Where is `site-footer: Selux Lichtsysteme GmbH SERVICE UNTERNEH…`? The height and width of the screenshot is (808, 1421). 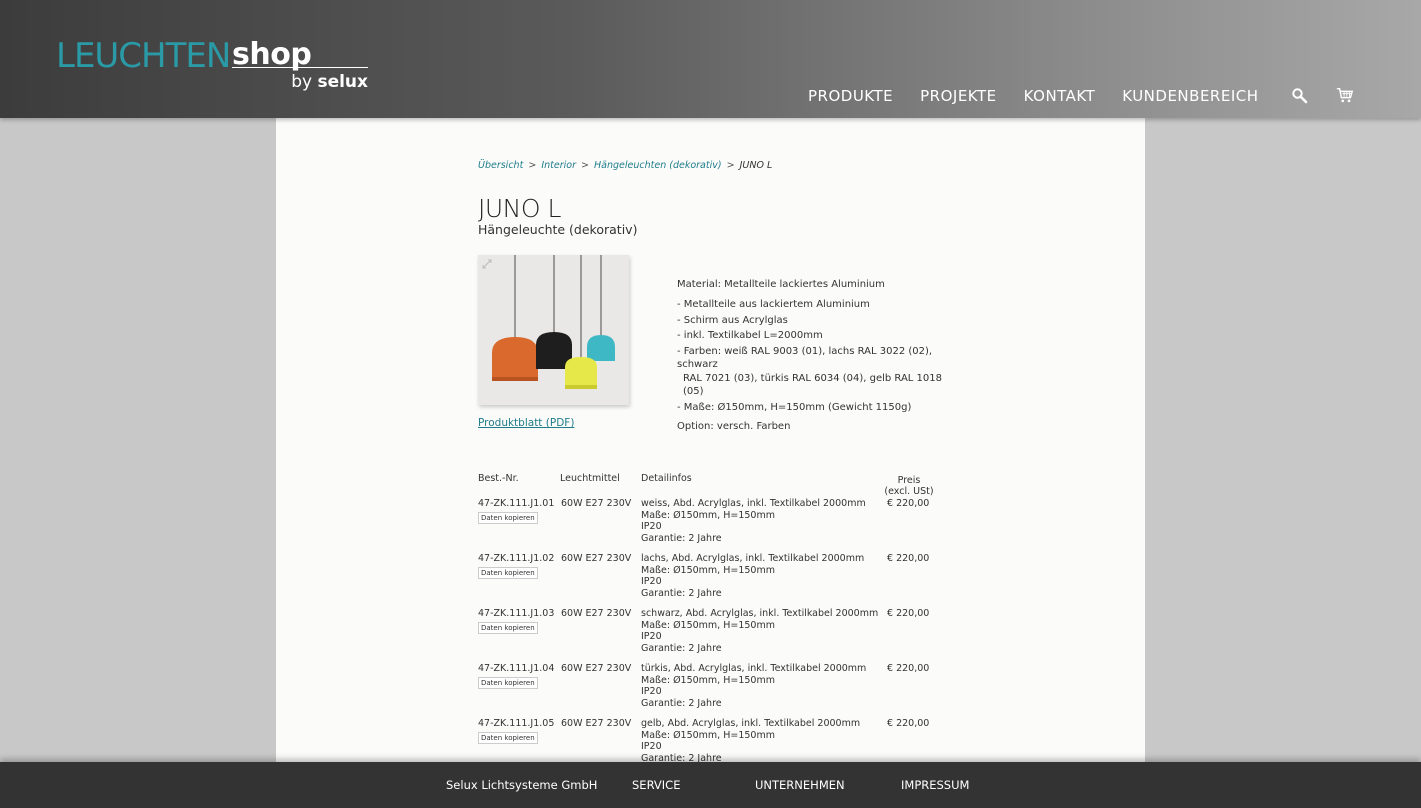 site-footer: Selux Lichtsysteme GmbH SERVICE UNTERNEH… is located at coordinates (710, 785).